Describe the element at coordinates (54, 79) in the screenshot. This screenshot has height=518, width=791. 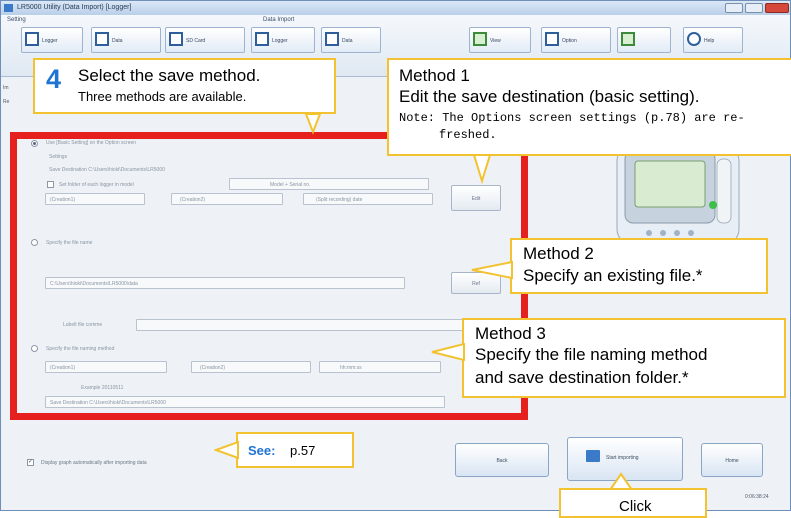
I see `step-number: 4` at that location.